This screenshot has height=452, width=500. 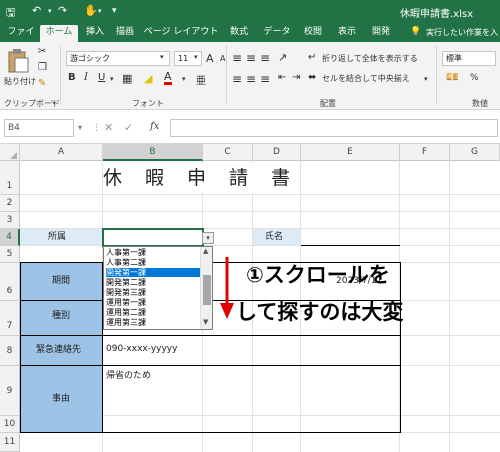 What do you see at coordinates (42, 67) in the screenshot?
I see `copy-icon: ❐` at bounding box center [42, 67].